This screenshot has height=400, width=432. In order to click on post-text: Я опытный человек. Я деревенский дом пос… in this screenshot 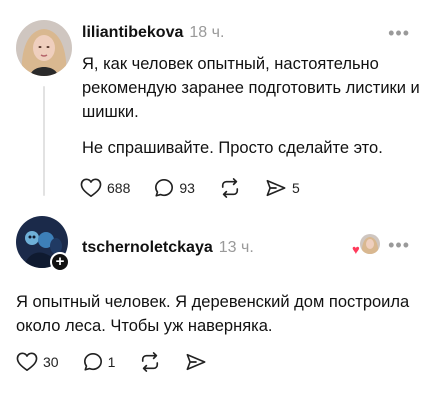, I will do `click(213, 314)`.